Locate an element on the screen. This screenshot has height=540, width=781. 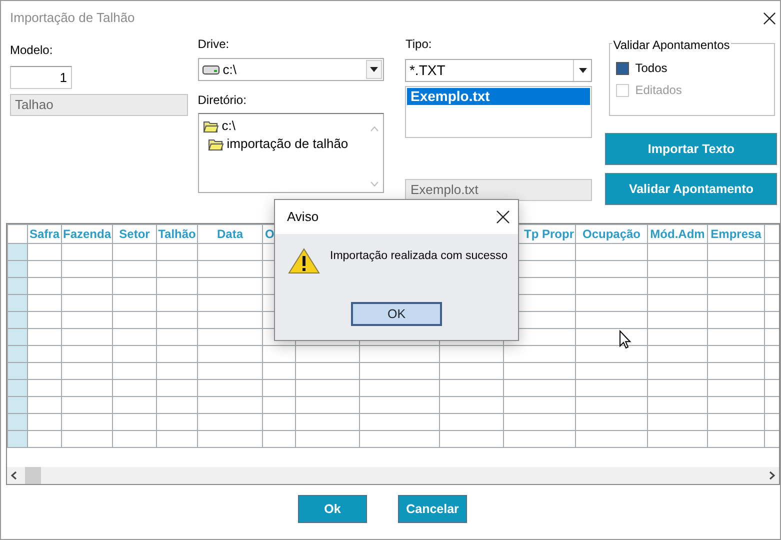
tipo-value: *.TXT is located at coordinates (427, 70).